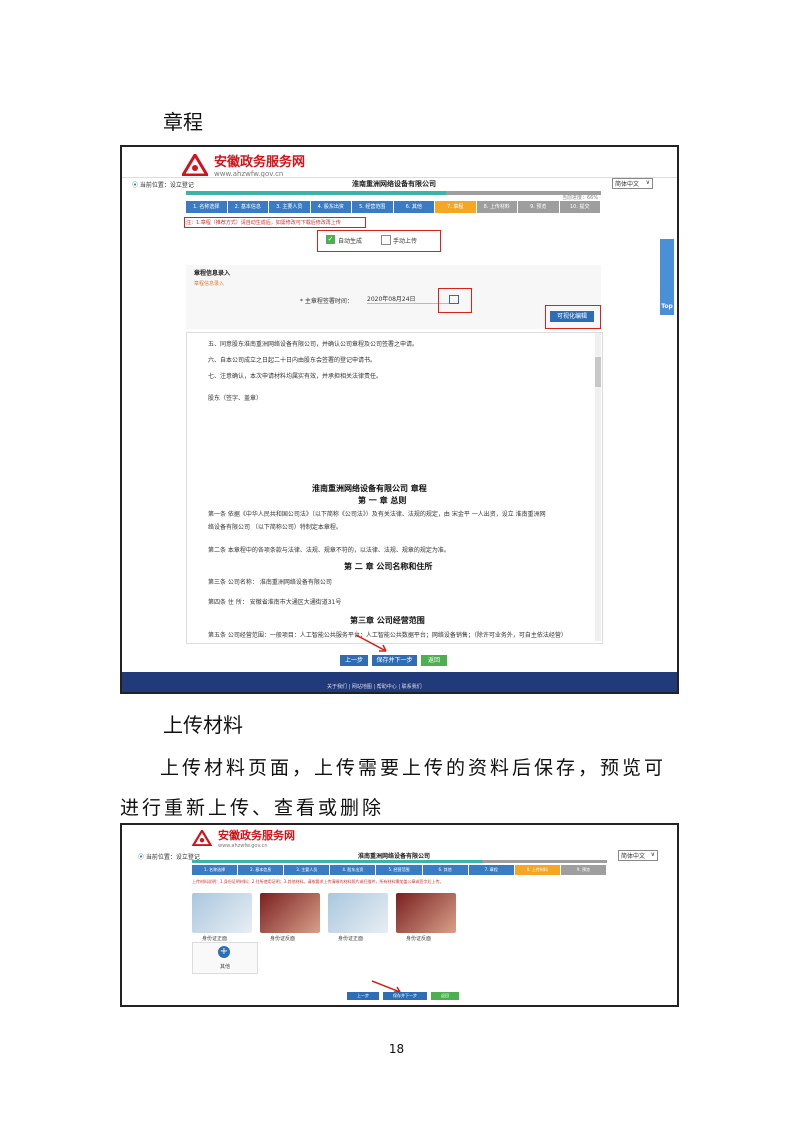 The width and height of the screenshot is (793, 1122). Describe the element at coordinates (350, 241) in the screenshot. I see `option-auto-label: 自动生成` at that location.